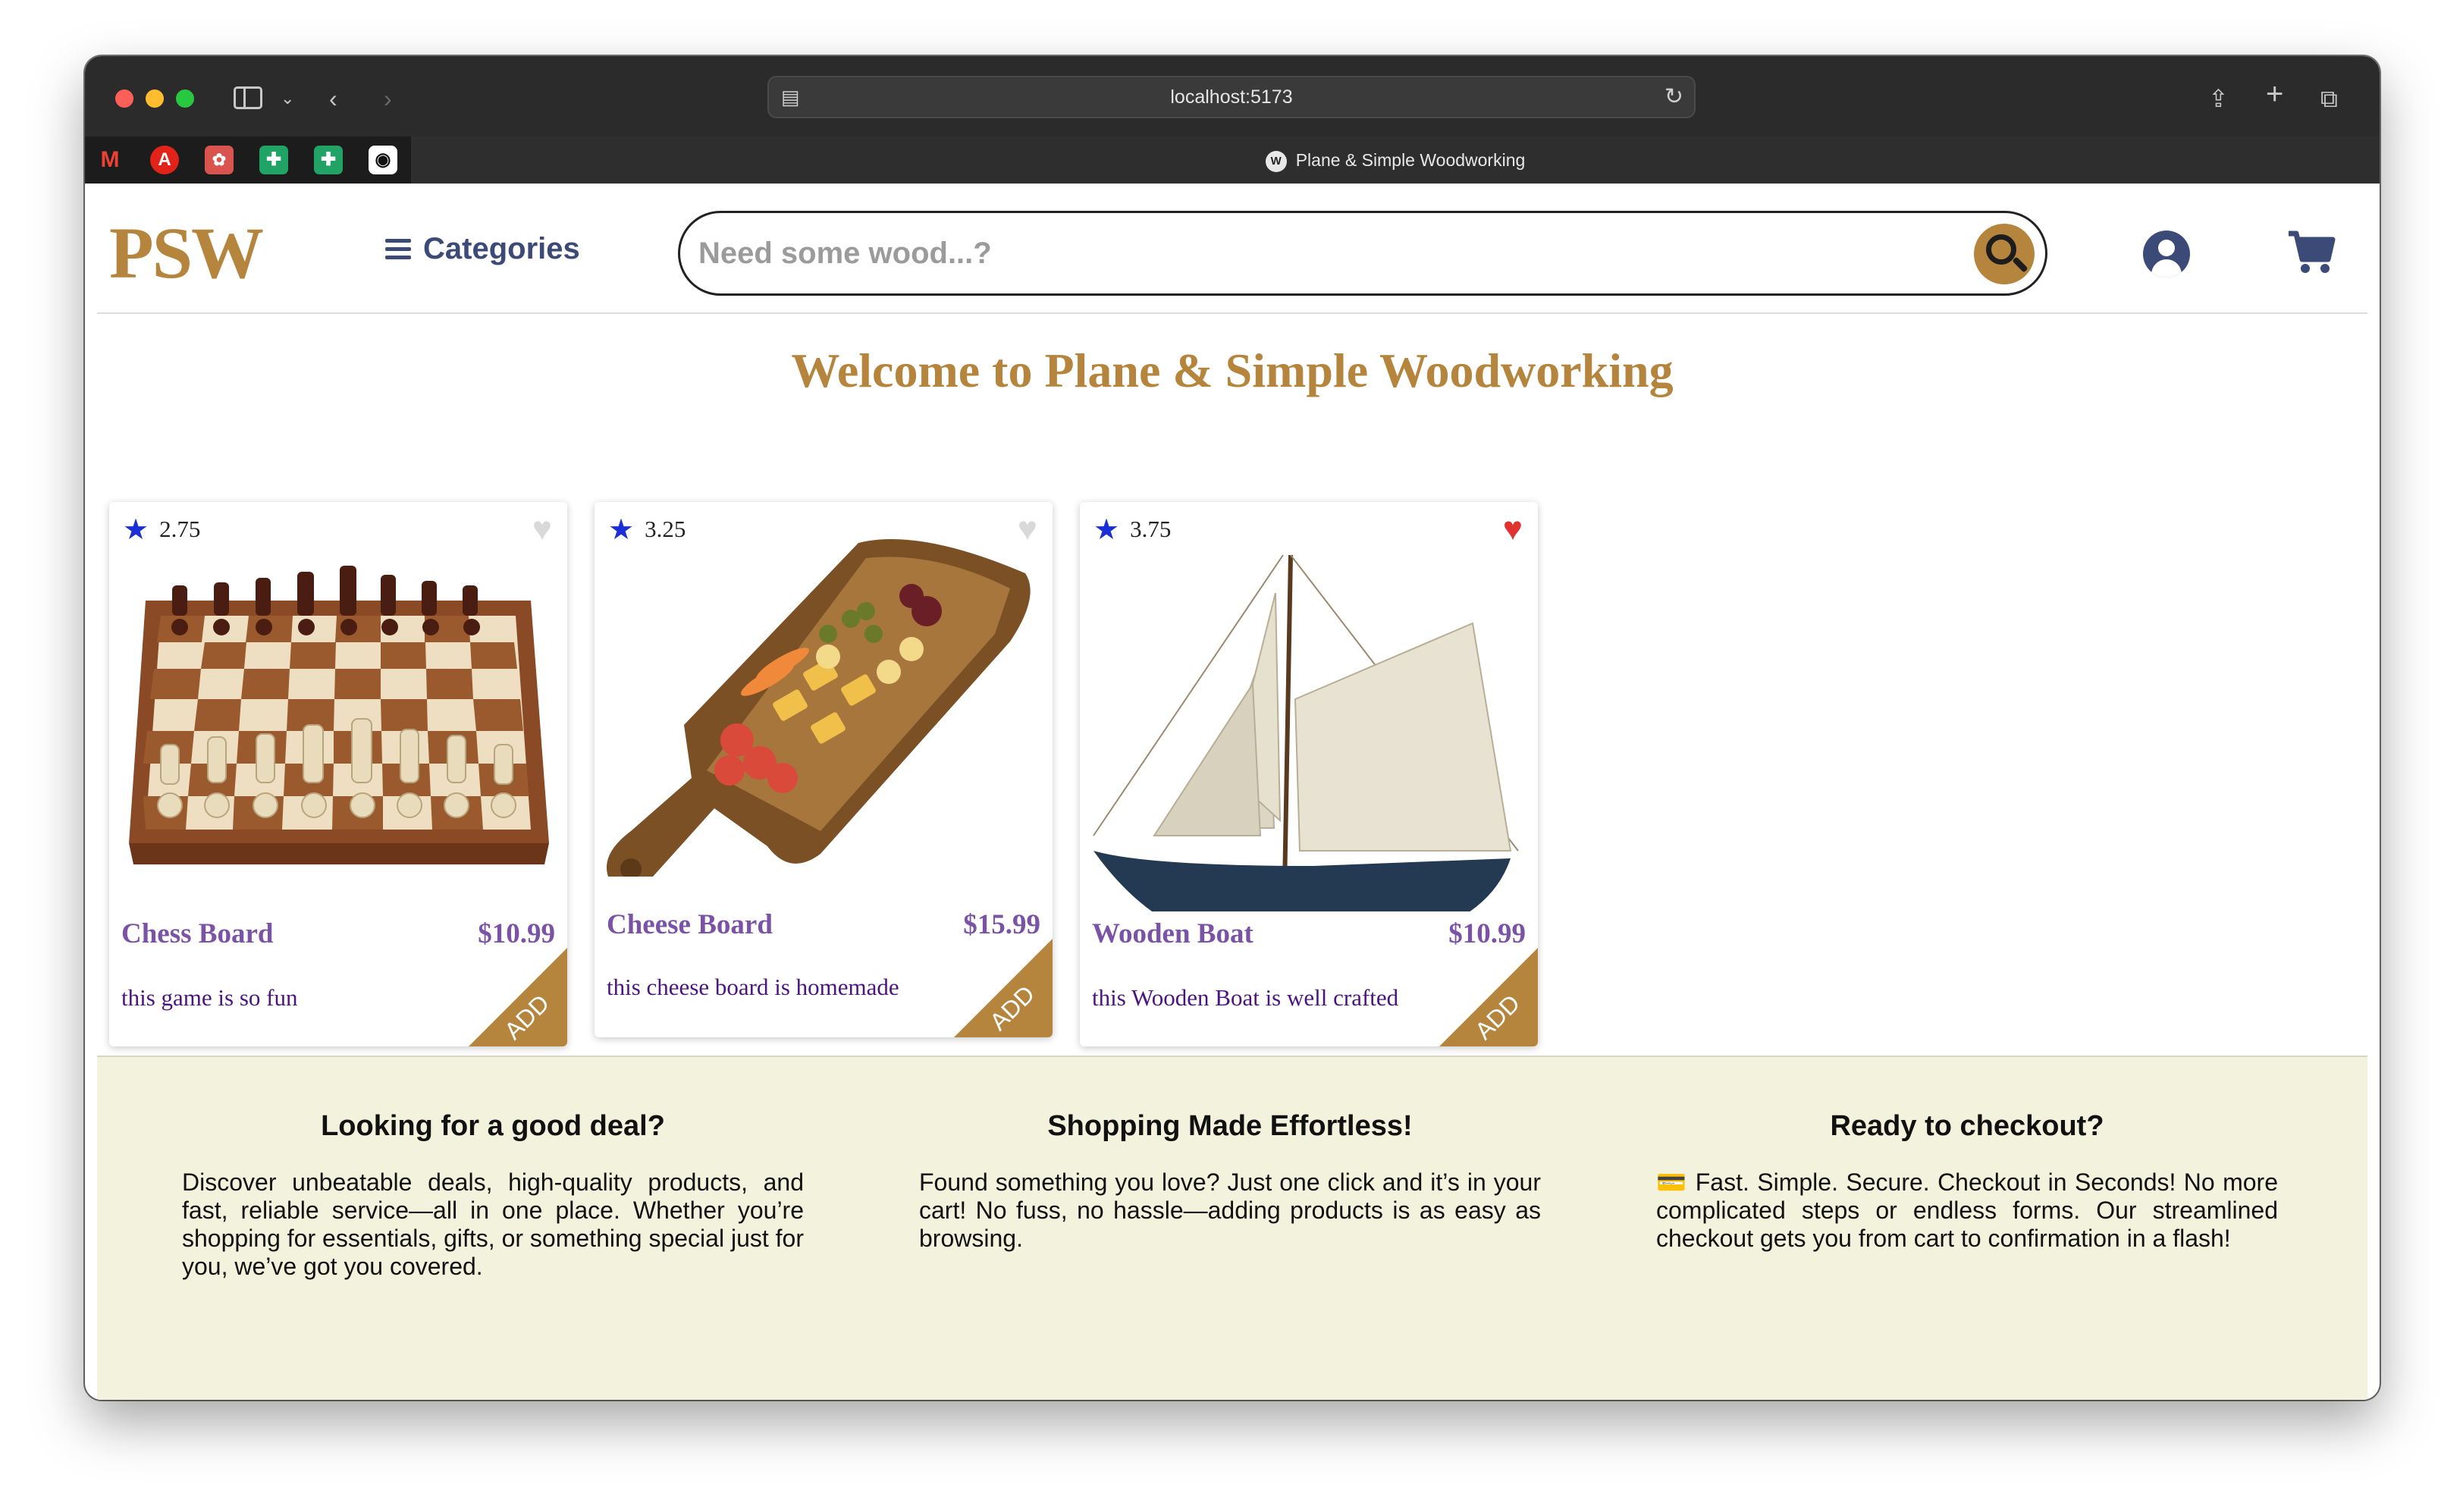 Image resolution: width=2463 pixels, height=1512 pixels. Describe the element at coordinates (2218, 98) in the screenshot. I see `share-icon: ⇪` at that location.